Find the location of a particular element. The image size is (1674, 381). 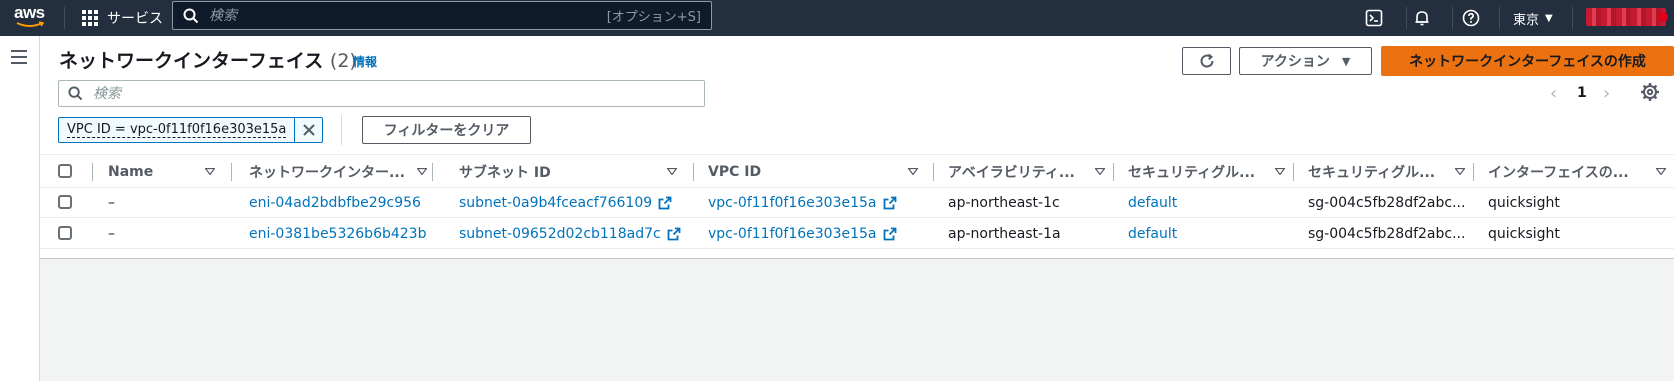

table-search-box is located at coordinates (381, 93).